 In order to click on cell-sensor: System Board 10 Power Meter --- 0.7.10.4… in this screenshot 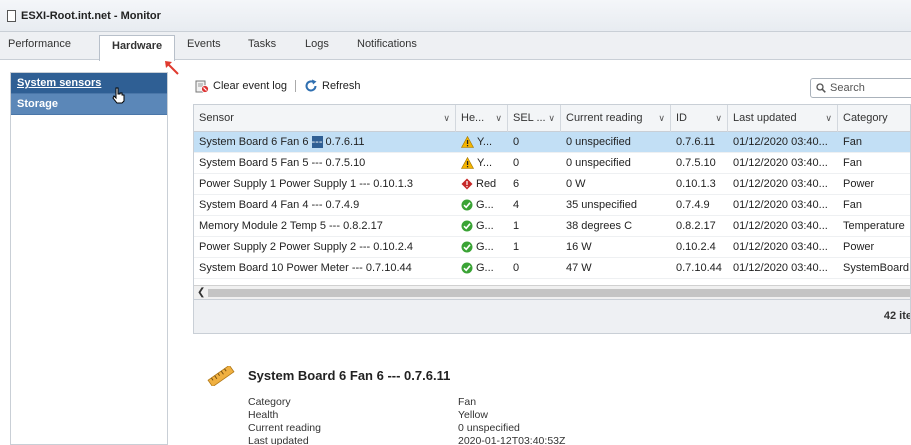, I will do `click(305, 268)`.